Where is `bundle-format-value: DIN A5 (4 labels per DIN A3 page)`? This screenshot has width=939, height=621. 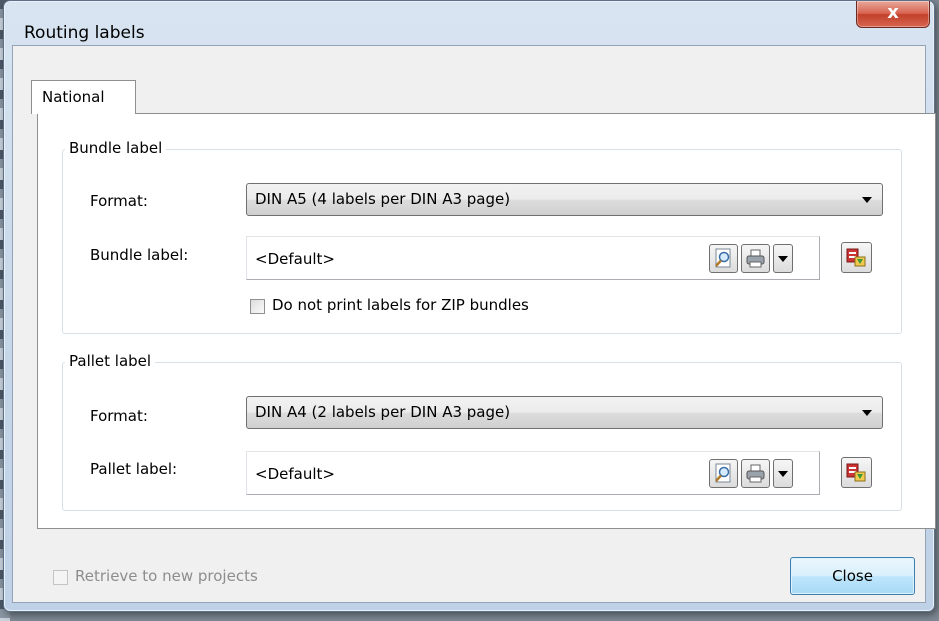 bundle-format-value: DIN A5 (4 labels per DIN A3 page) is located at coordinates (383, 199).